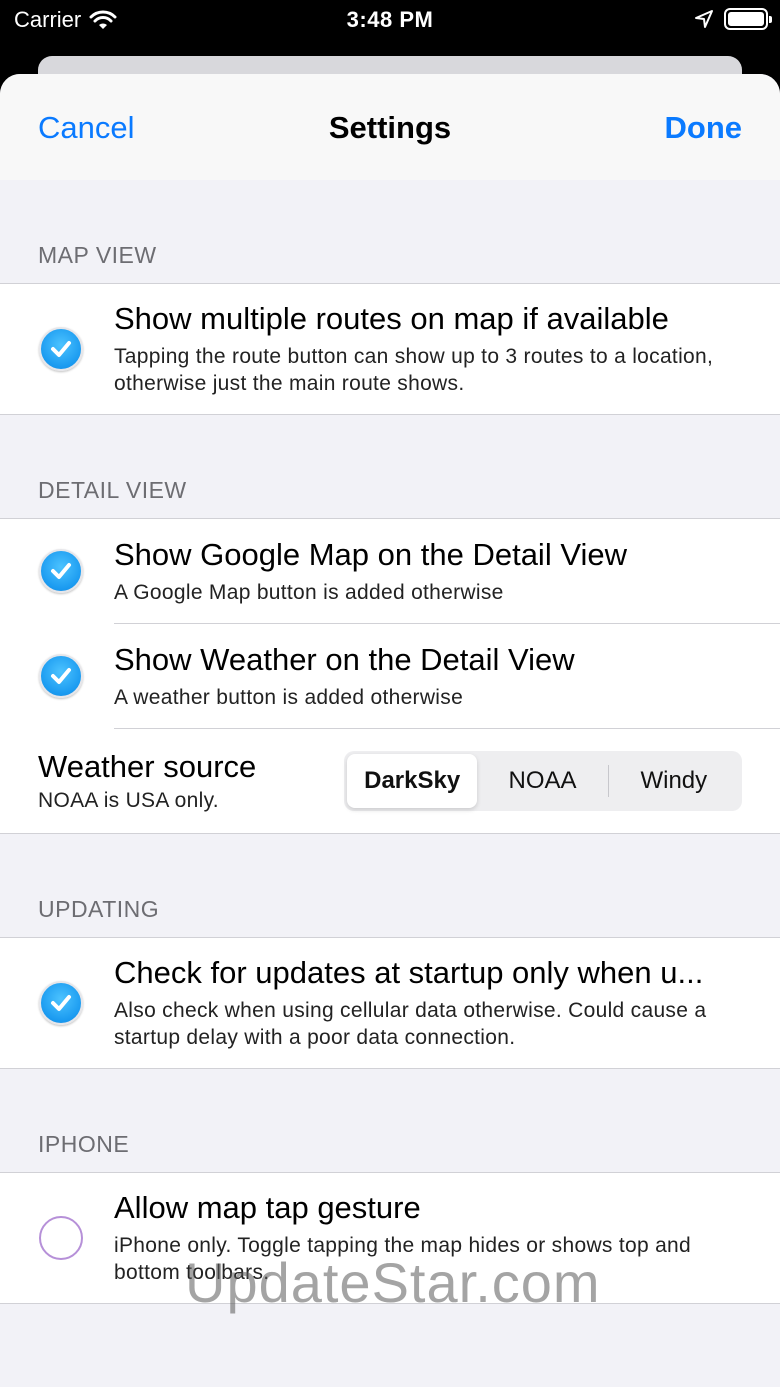  What do you see at coordinates (147, 766) in the screenshot?
I see `weather-source-title: Weather source` at bounding box center [147, 766].